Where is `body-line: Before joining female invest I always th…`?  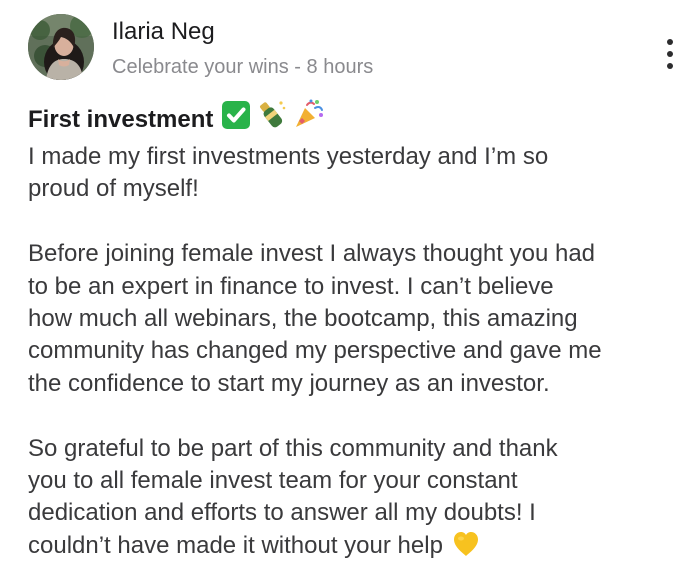 body-line: Before joining female invest I always th… is located at coordinates (312, 254).